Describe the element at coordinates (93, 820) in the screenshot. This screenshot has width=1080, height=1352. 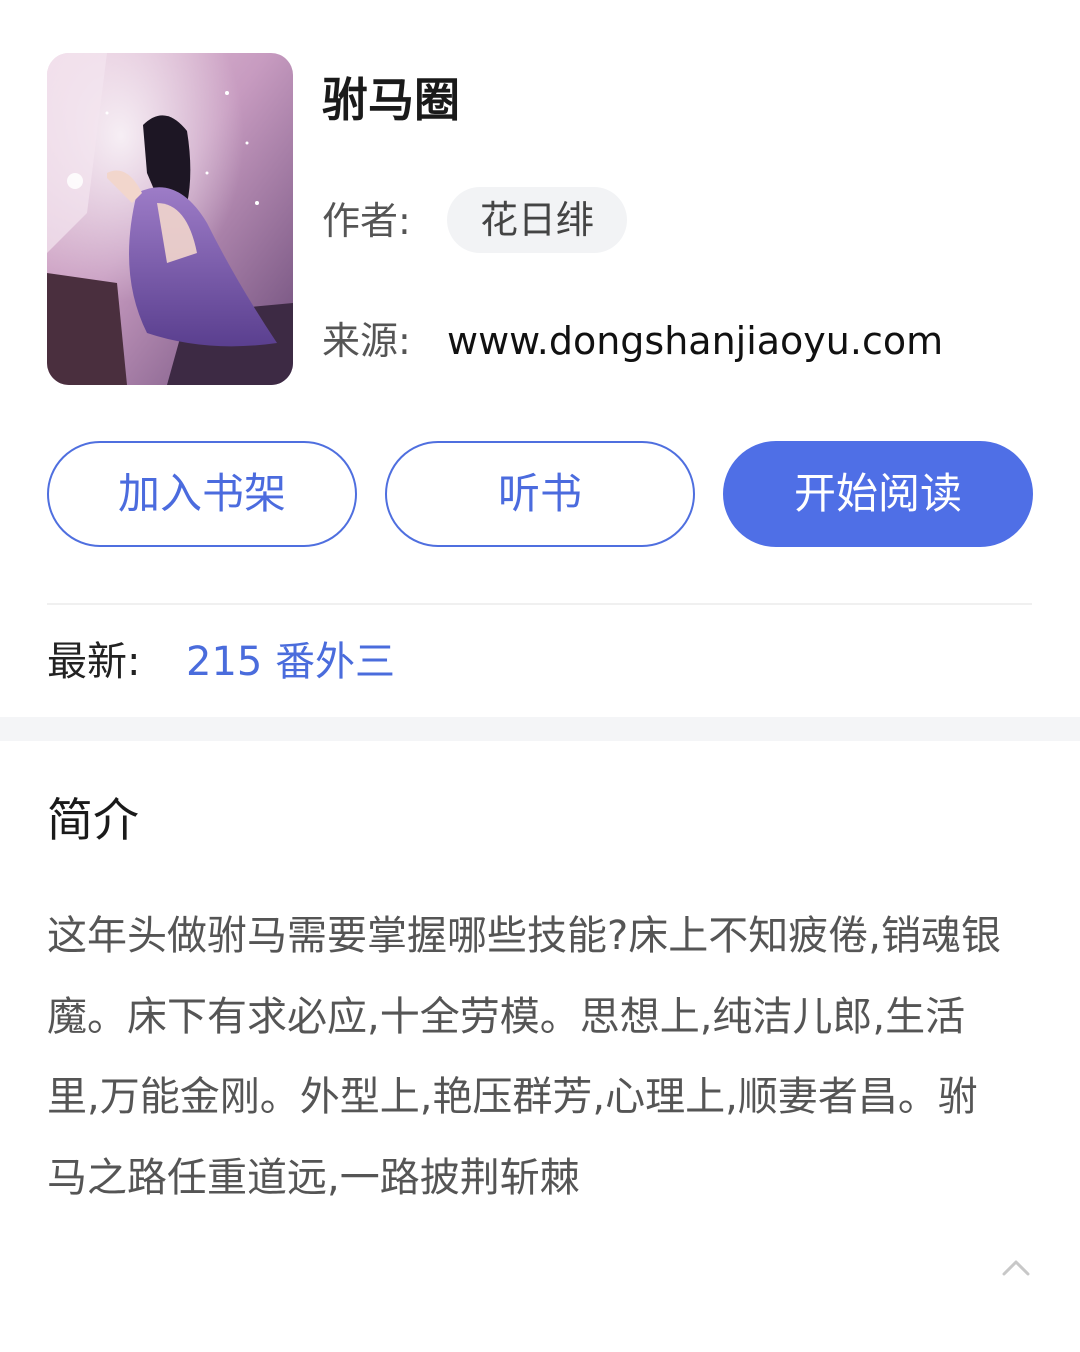
I see `intro-heading: 简介` at that location.